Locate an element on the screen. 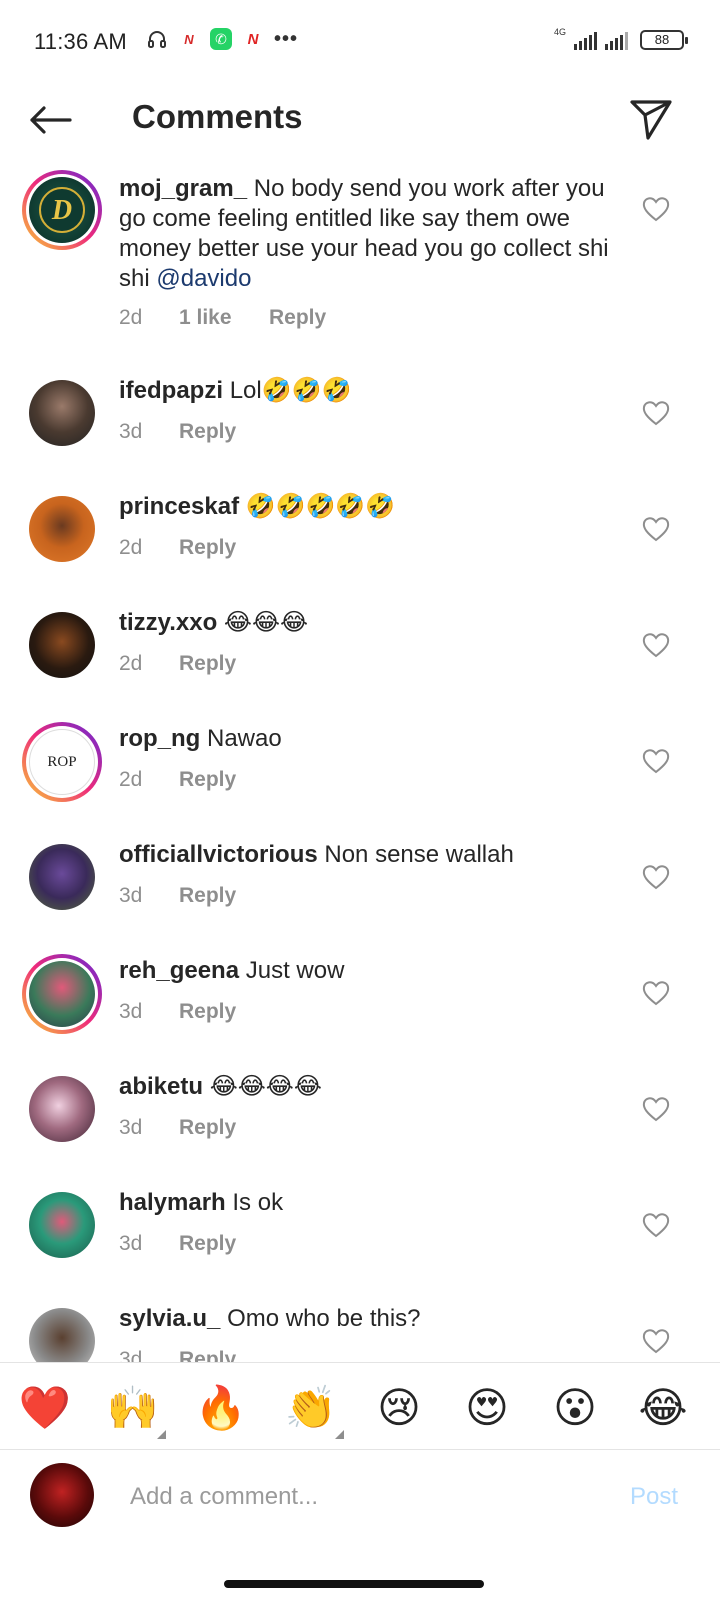 Image resolution: width=720 pixels, height=1600 pixels. comment-username: tizzy.xxo is located at coordinates (168, 622).